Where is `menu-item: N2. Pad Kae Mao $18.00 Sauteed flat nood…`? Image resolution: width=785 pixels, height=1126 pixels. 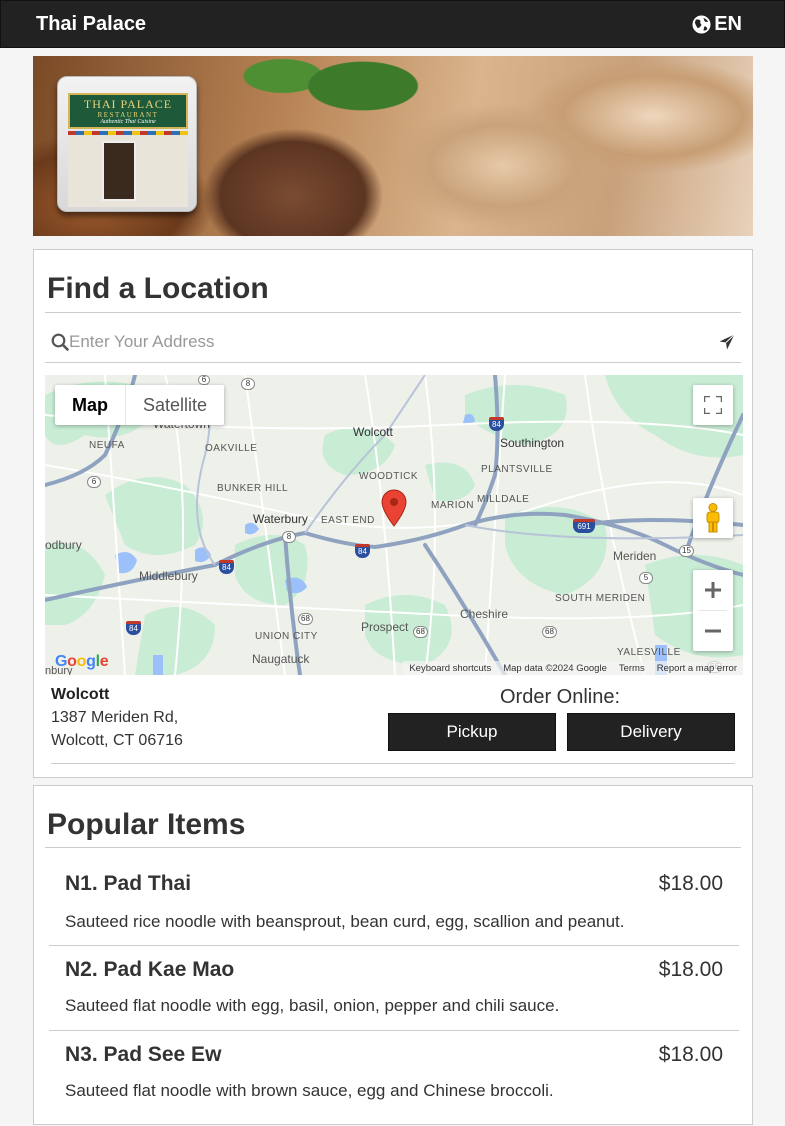 menu-item: N2. Pad Kae Mao $18.00 Sauteed flat nood… is located at coordinates (394, 988).